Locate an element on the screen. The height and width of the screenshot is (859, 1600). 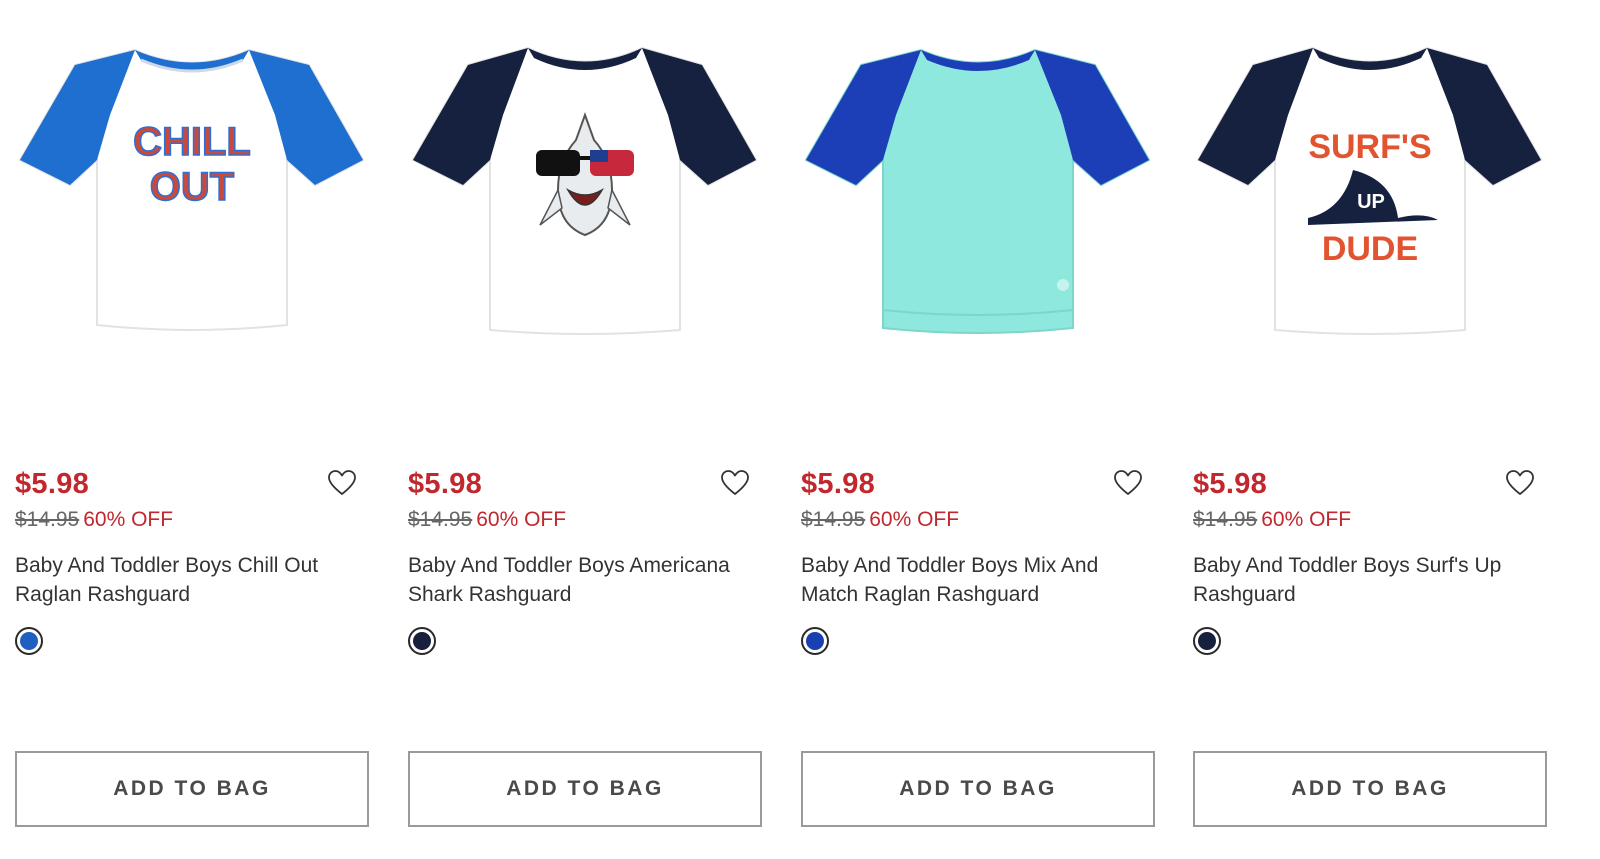
svg-text: CHILL is located at coordinates (192, 142).